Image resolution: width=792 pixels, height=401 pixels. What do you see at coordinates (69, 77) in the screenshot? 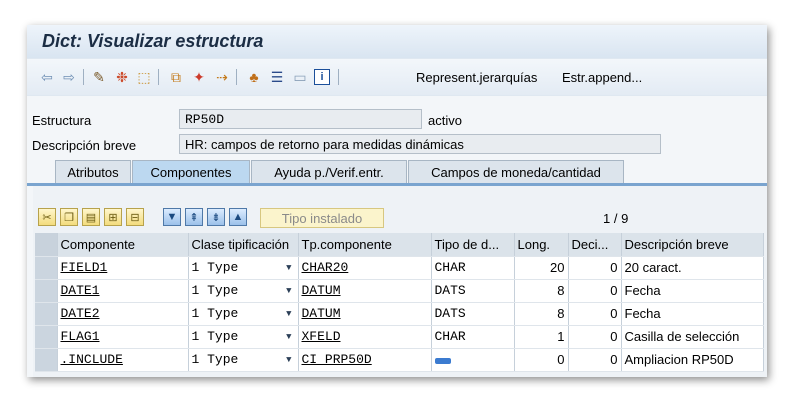
I see `forward-arrow-icon: ⇨` at bounding box center [69, 77].